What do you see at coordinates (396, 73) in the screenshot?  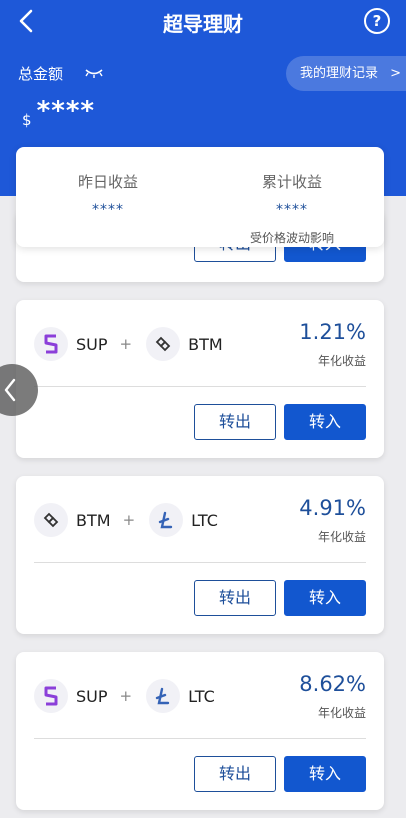 I see `chevron-right-icon: >` at bounding box center [396, 73].